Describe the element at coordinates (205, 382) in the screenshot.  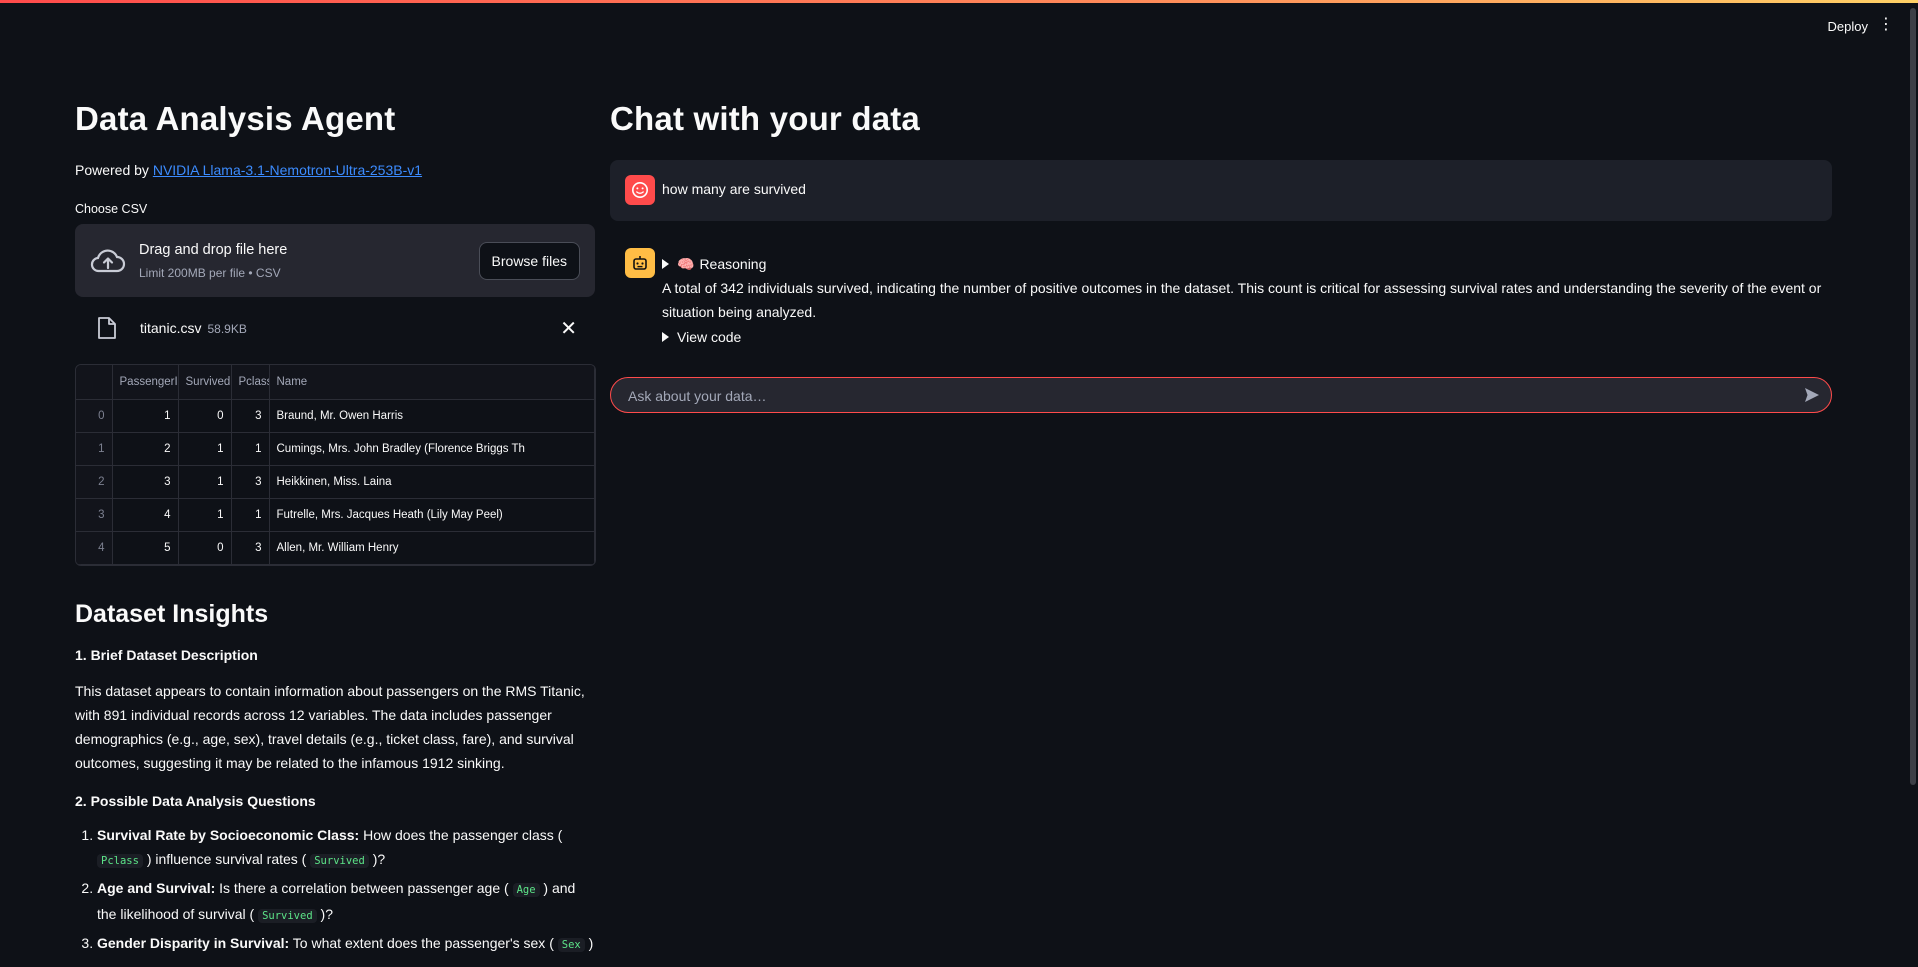
I see `table-header-cell: Survived` at that location.